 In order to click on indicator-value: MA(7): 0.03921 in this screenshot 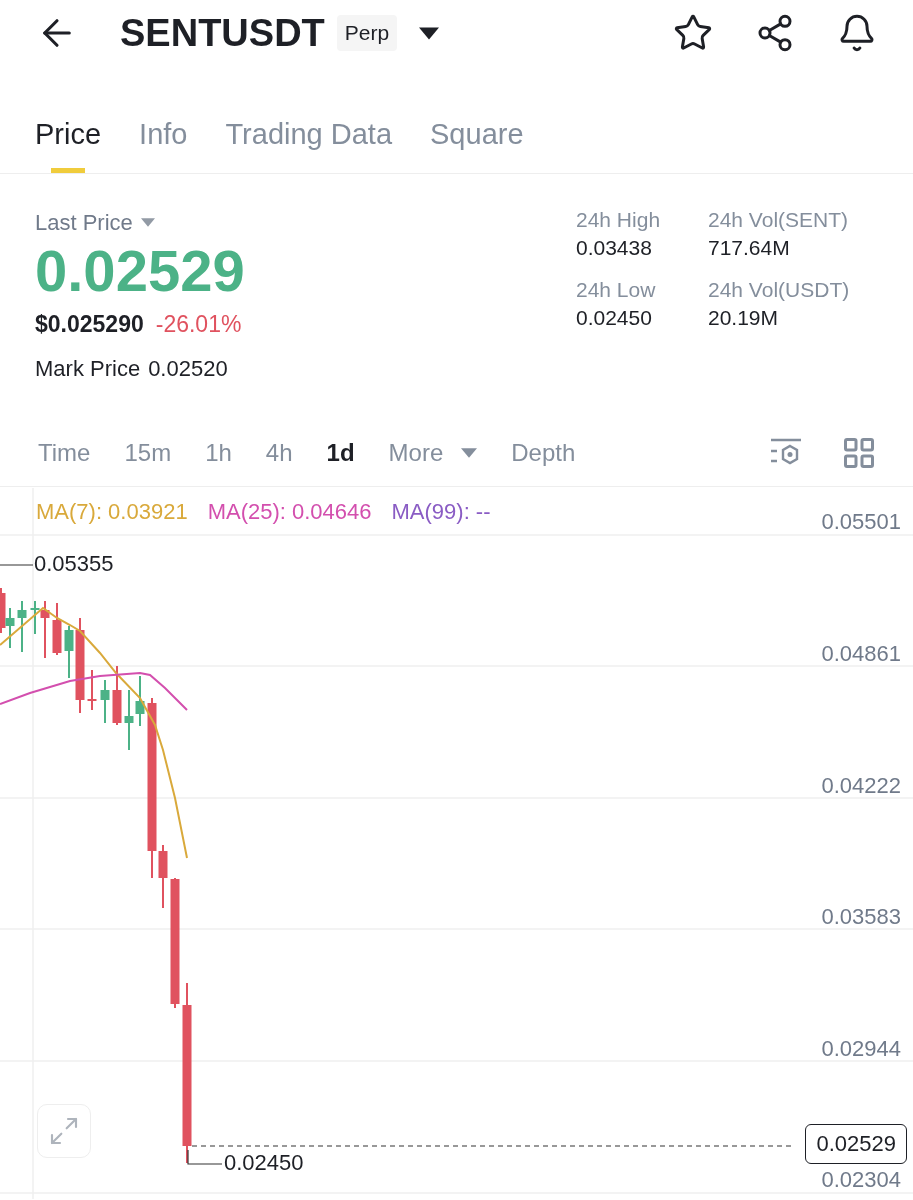, I will do `click(112, 512)`.